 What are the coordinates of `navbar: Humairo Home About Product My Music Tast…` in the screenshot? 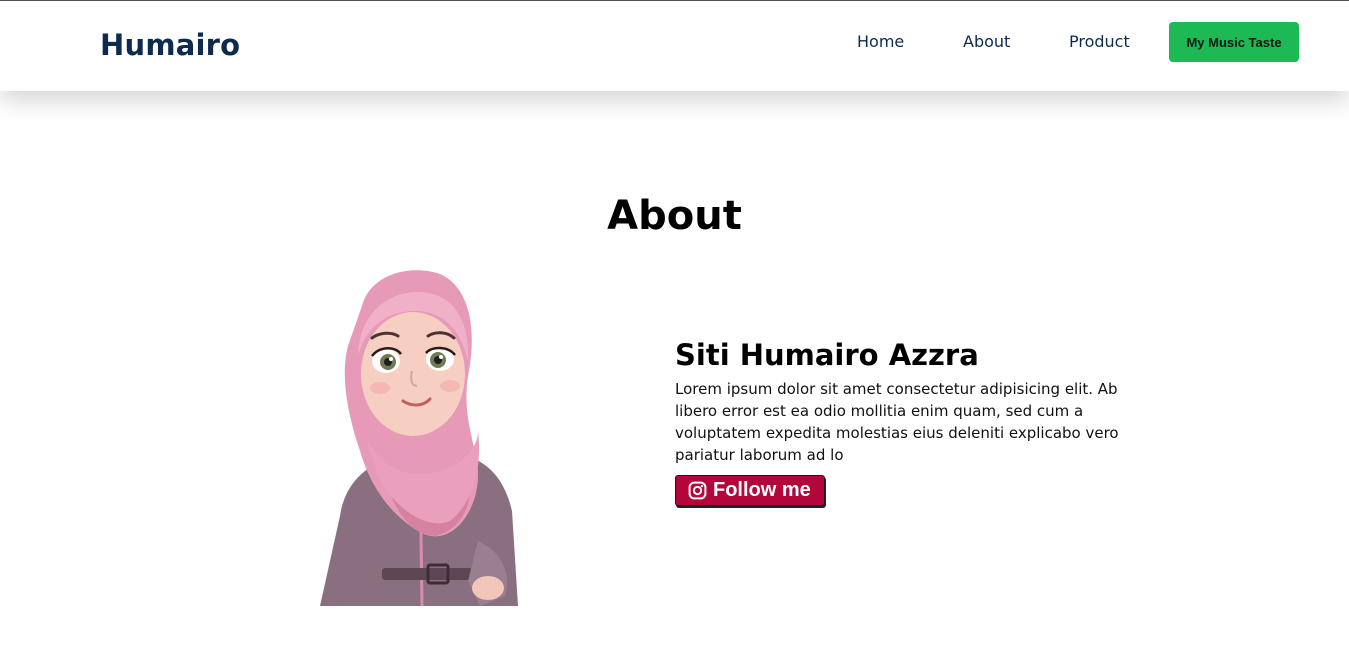 It's located at (674, 46).